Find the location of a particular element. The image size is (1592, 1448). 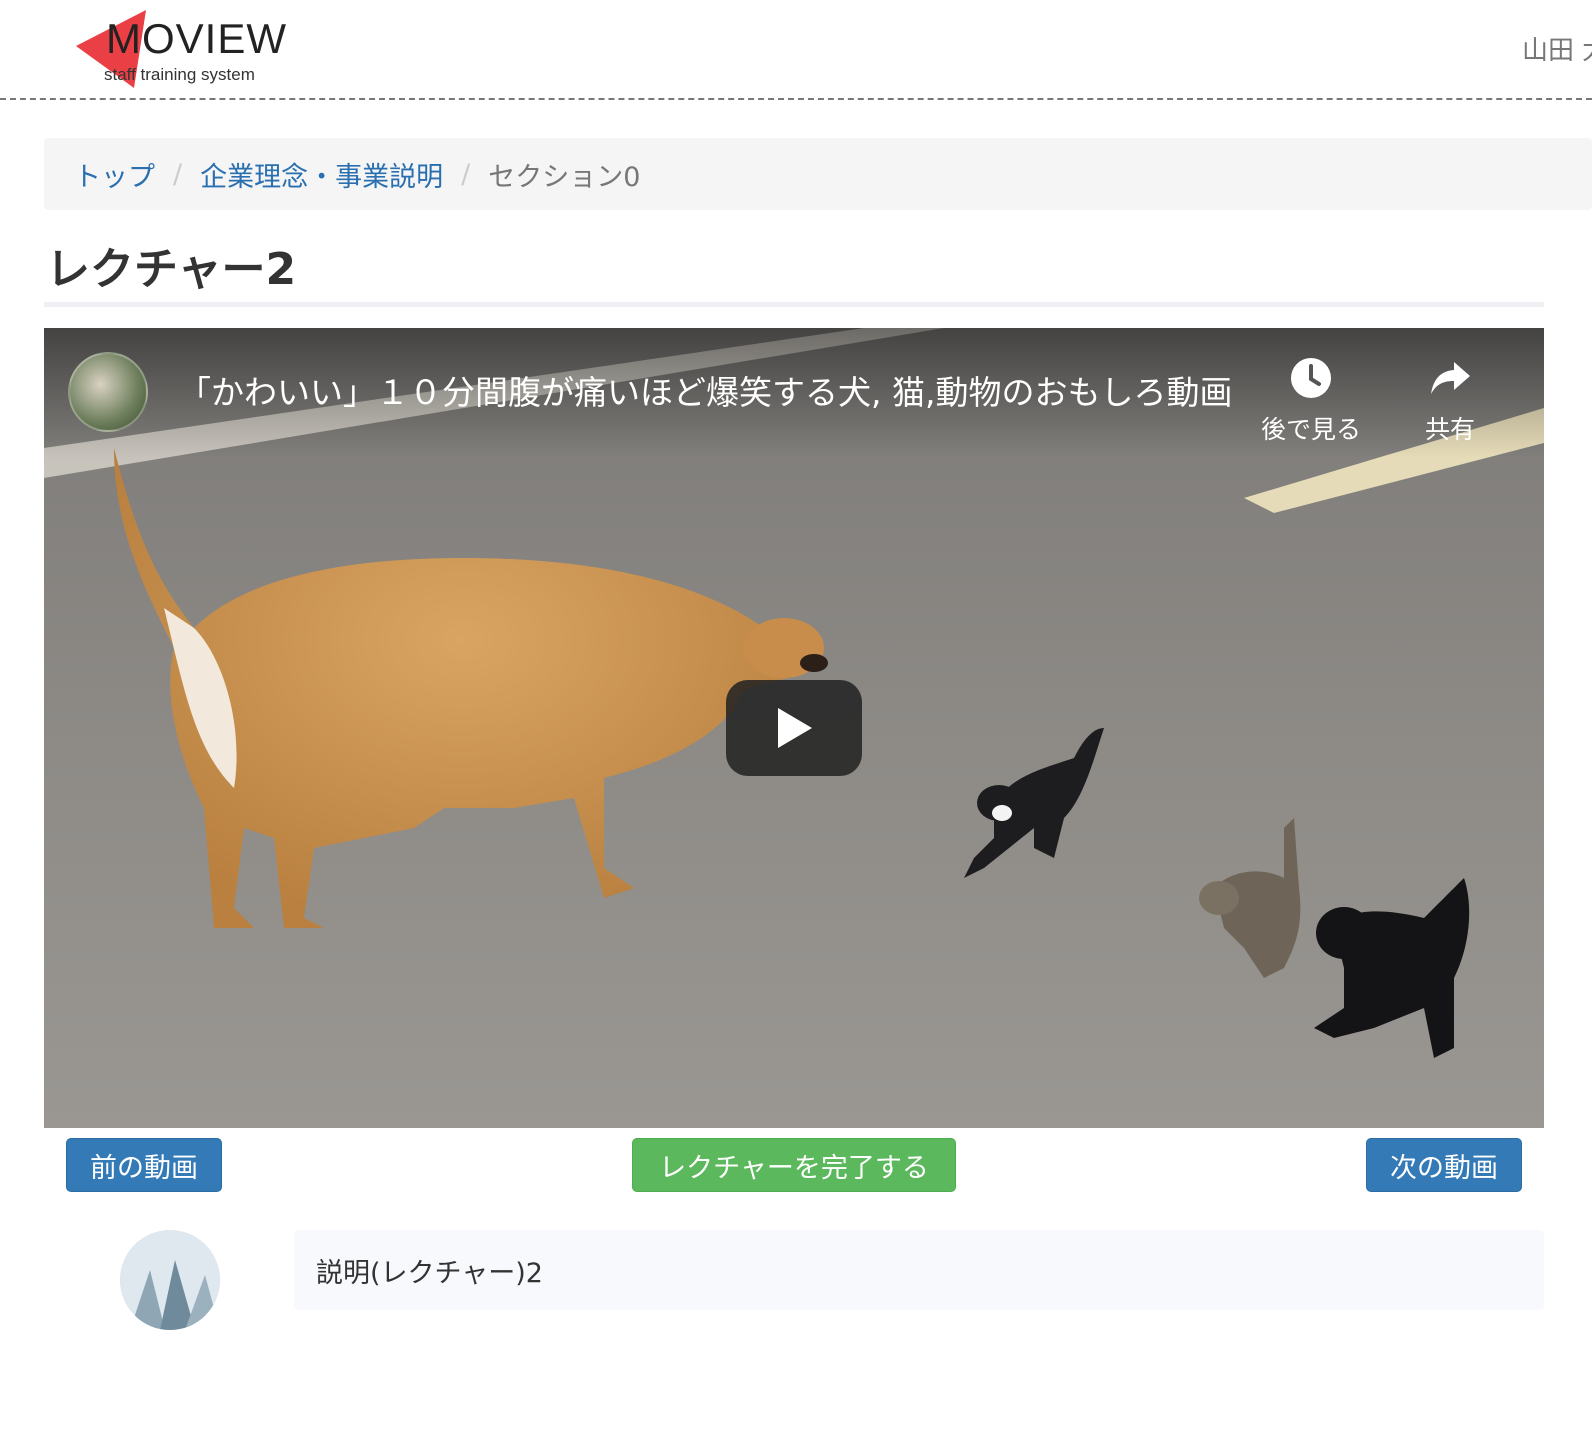

breadcrumb-item-course: 企業理念・事業説明 is located at coordinates (321, 174).